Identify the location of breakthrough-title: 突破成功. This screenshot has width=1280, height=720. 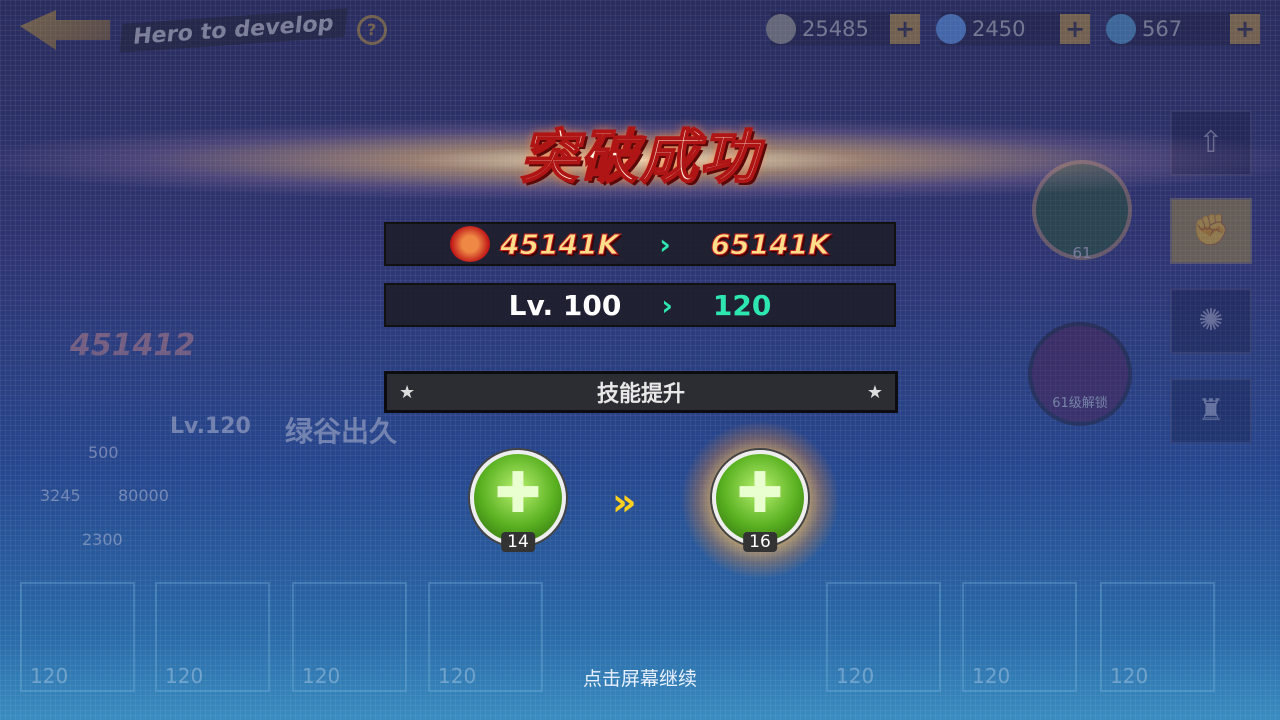
(639, 157).